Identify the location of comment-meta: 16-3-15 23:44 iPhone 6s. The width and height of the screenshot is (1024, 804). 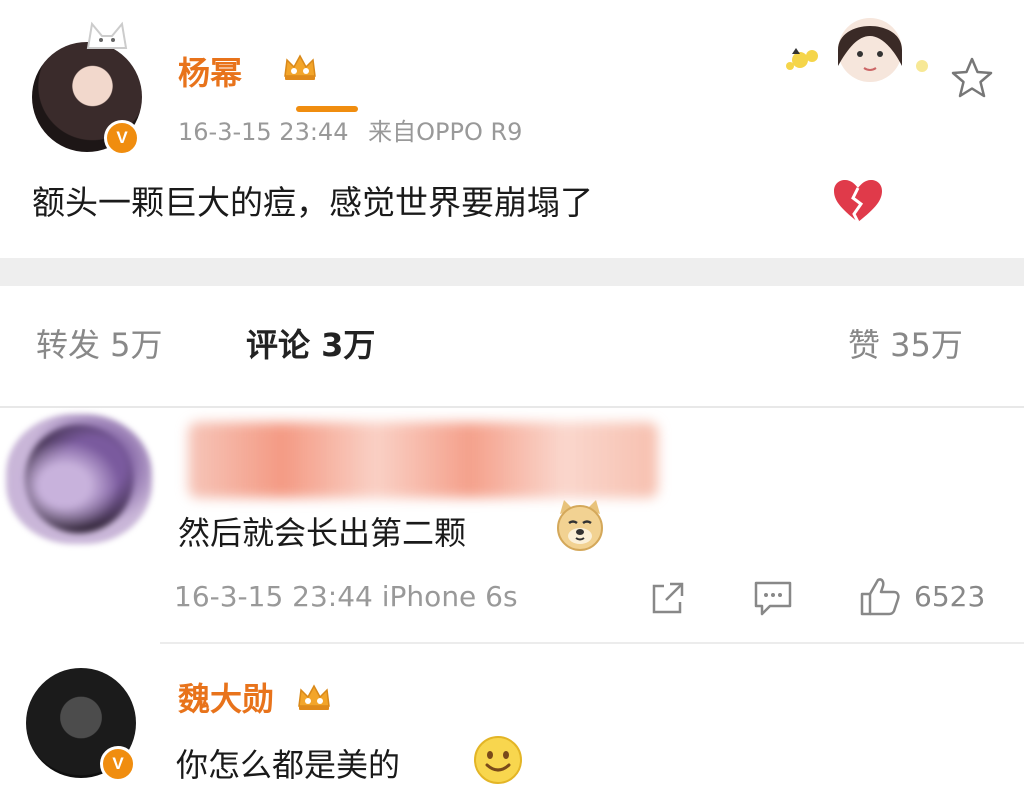
(346, 596).